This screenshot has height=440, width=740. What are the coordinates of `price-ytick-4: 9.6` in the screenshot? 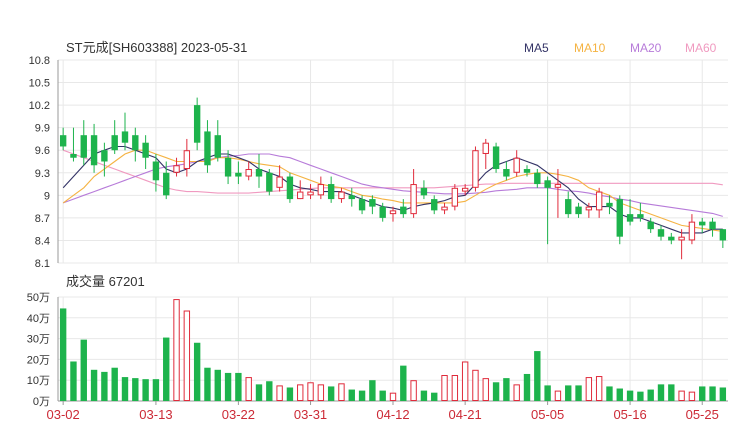 It's located at (42, 151).